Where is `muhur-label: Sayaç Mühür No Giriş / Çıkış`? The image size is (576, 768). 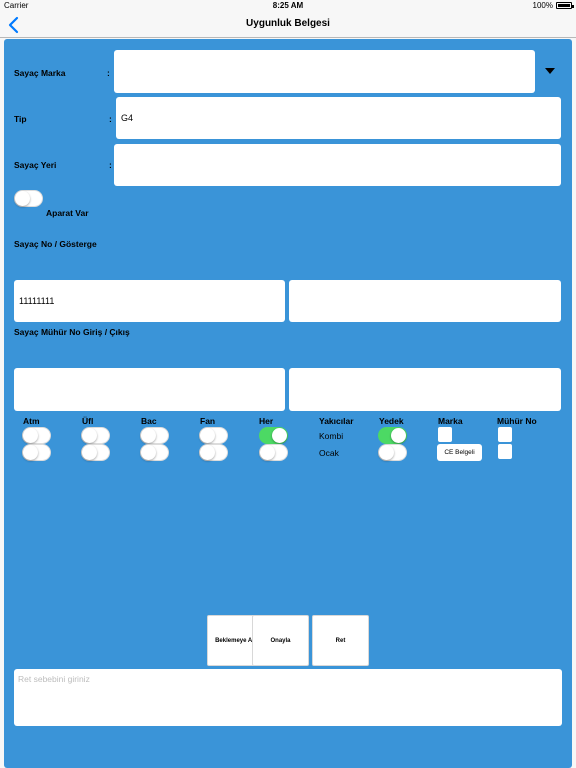 muhur-label: Sayaç Mühür No Giriş / Çıkış is located at coordinates (72, 332).